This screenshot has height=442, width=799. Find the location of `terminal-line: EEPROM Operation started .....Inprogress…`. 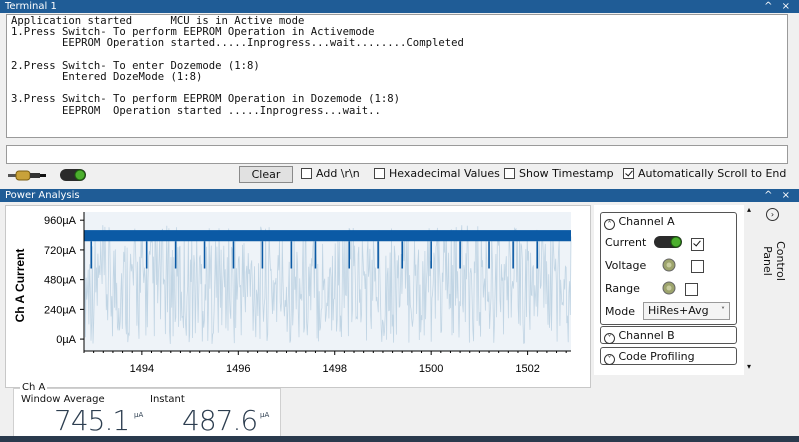

terminal-line: EEPROM Operation started .....Inprogress… is located at coordinates (196, 110).